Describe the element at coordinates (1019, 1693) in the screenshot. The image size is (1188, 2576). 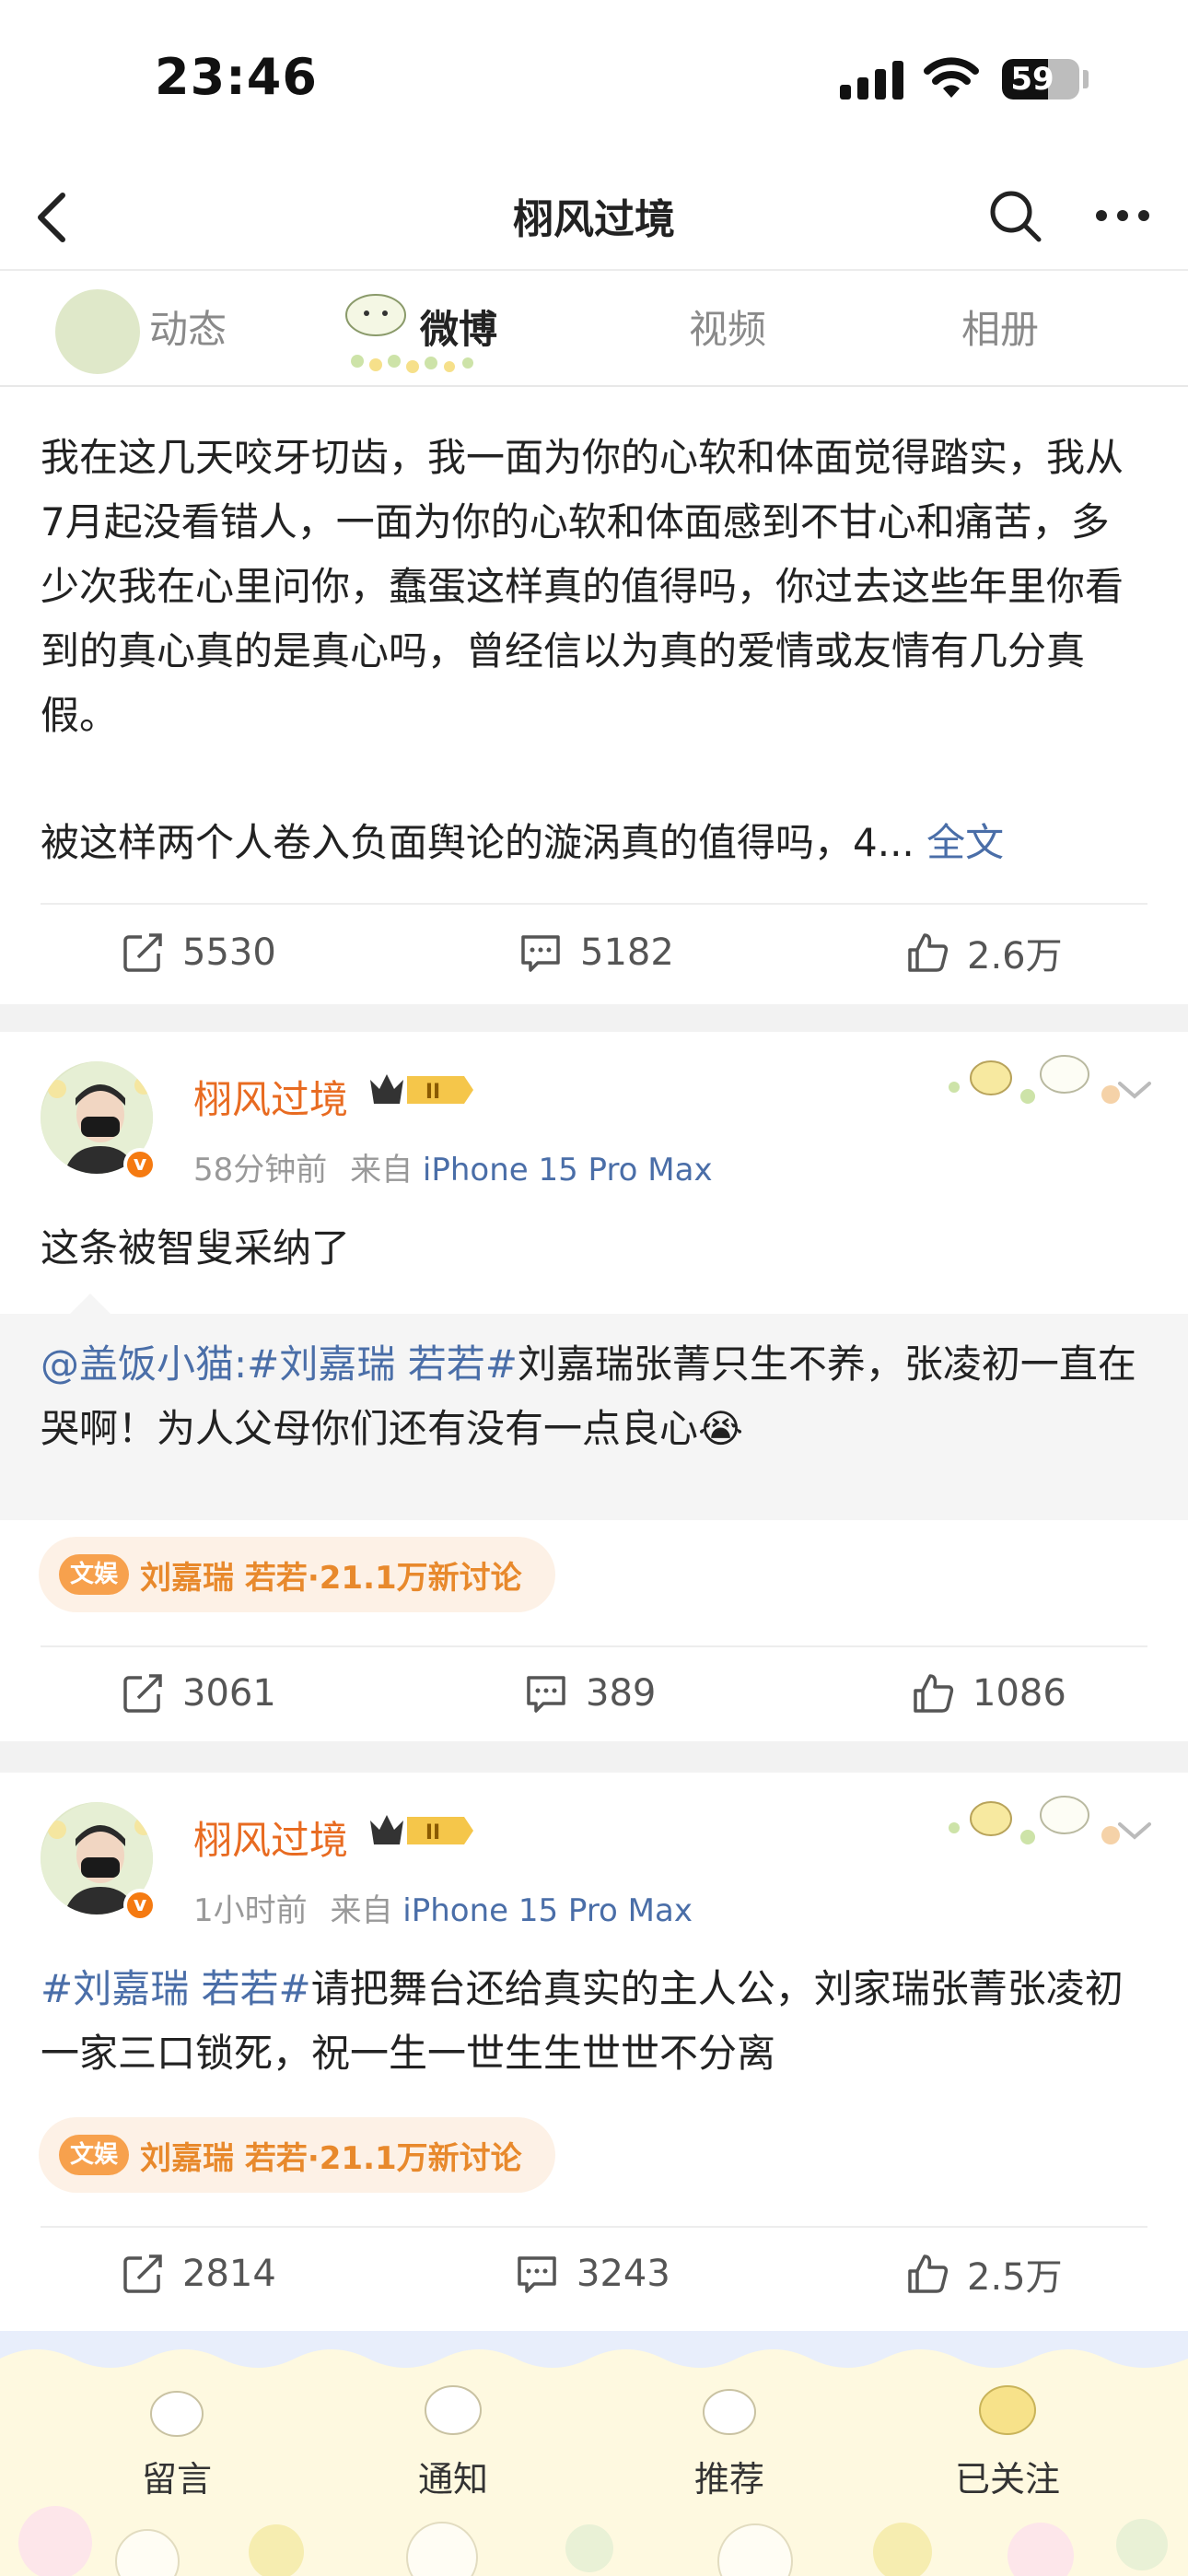
I see `like-count: 1086` at that location.